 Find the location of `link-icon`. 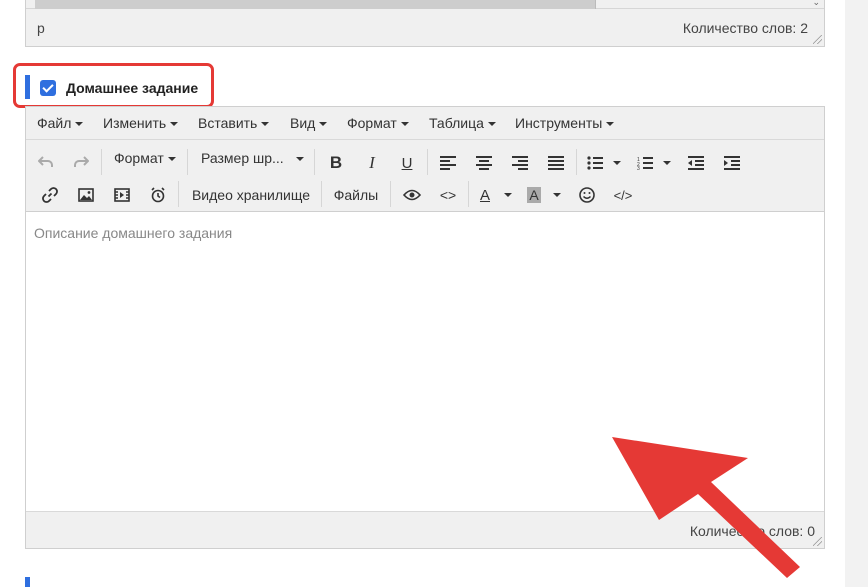

link-icon is located at coordinates (50, 195).